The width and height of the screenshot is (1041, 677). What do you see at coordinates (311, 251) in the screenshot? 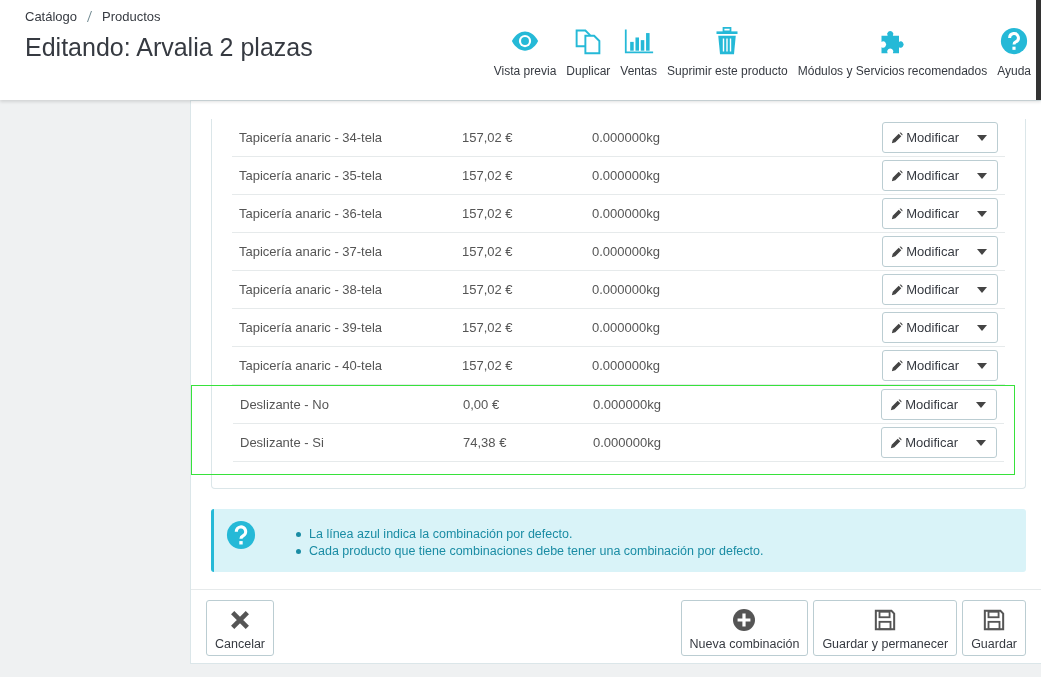
I see `table-cell-text: Tapicería anaric - 37-tela` at bounding box center [311, 251].